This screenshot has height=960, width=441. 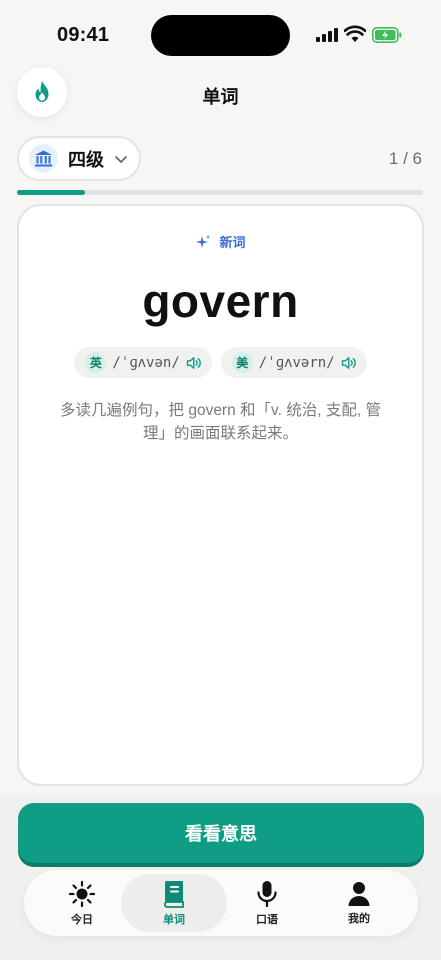 I want to click on phonetic-uk-button: 英 /ˈɡʌvən/, so click(x=143, y=362).